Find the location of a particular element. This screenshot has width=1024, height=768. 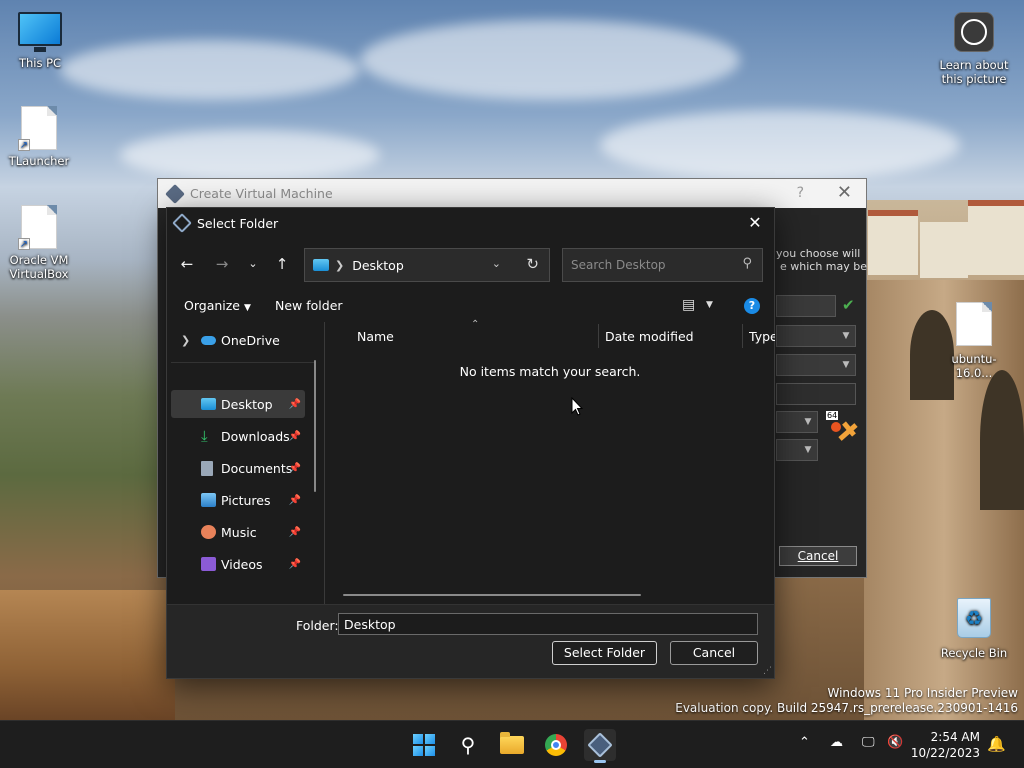

taskbar-file-explorer is located at coordinates (512, 745).